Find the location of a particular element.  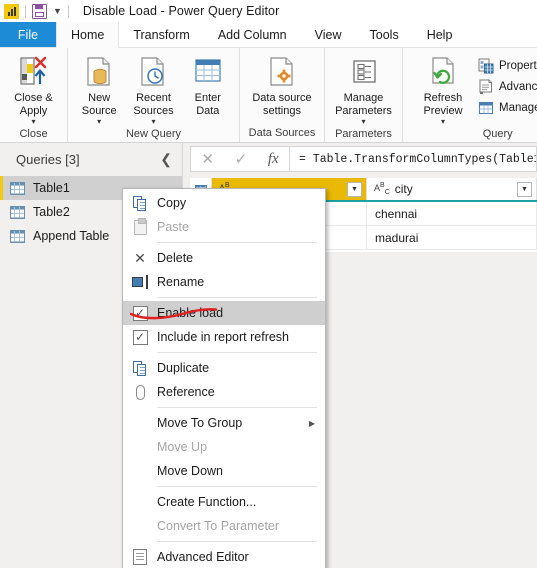

formula-input: = Table.TransformColumnTypes(Table1 is located at coordinates (413, 159).